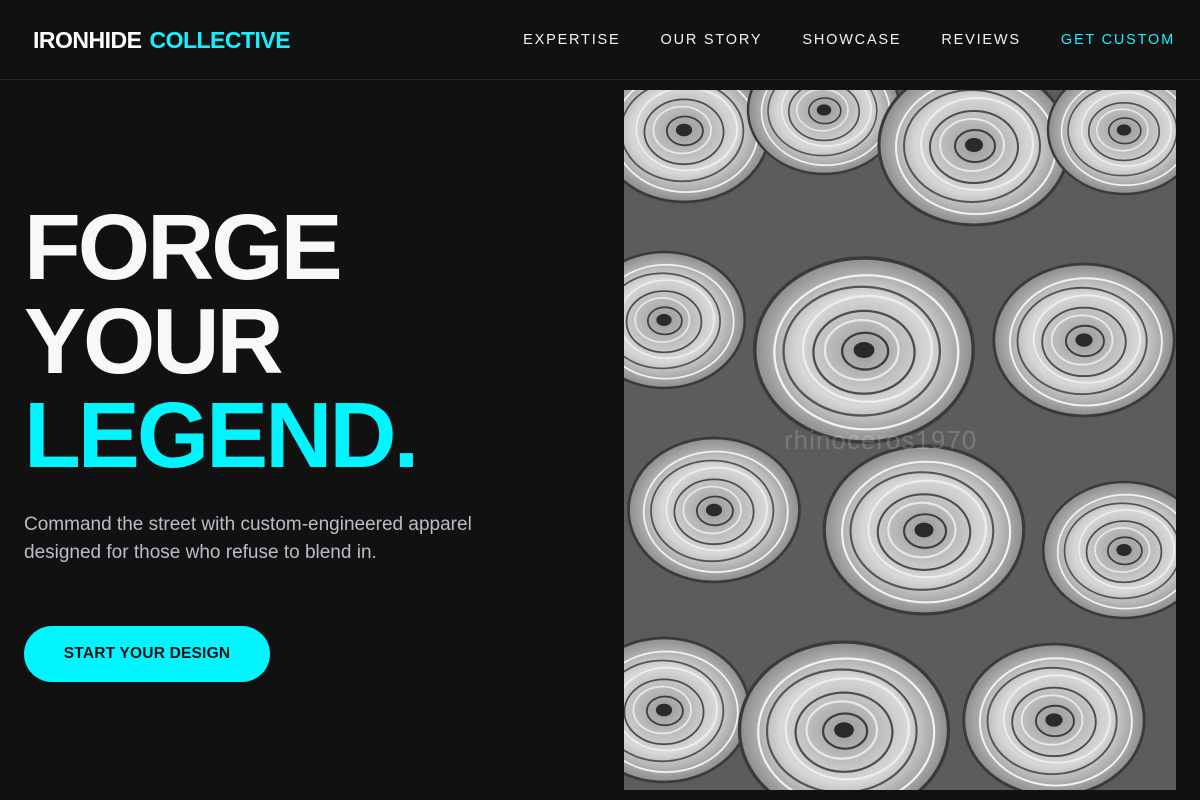 This screenshot has height=800, width=1200. Describe the element at coordinates (1118, 40) in the screenshot. I see `nav-link-get-custom: GET CUSTOM` at that location.